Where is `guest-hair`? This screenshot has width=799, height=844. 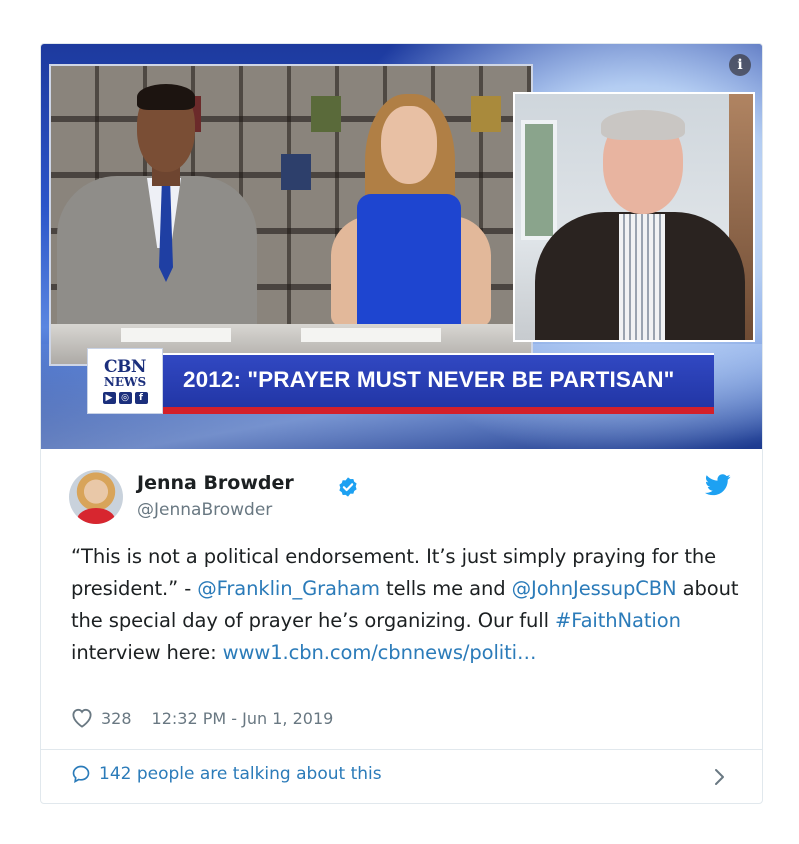
guest-hair is located at coordinates (643, 125).